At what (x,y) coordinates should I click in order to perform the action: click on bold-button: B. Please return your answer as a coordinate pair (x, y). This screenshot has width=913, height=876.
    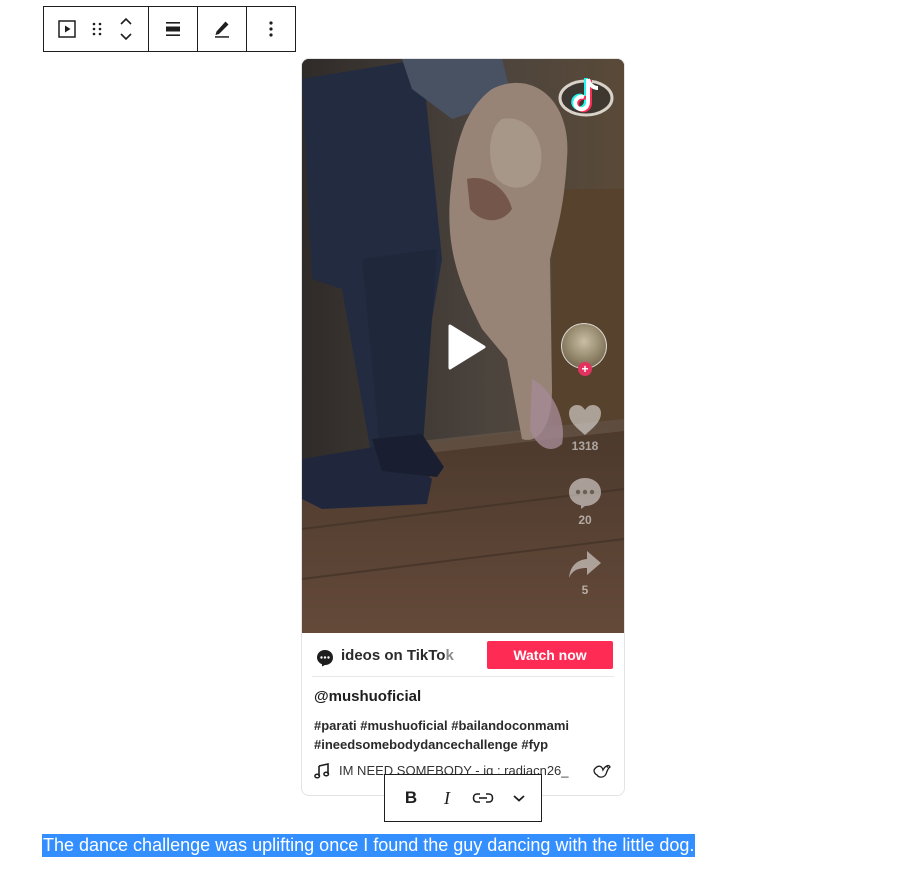
    Looking at the image, I should click on (411, 798).